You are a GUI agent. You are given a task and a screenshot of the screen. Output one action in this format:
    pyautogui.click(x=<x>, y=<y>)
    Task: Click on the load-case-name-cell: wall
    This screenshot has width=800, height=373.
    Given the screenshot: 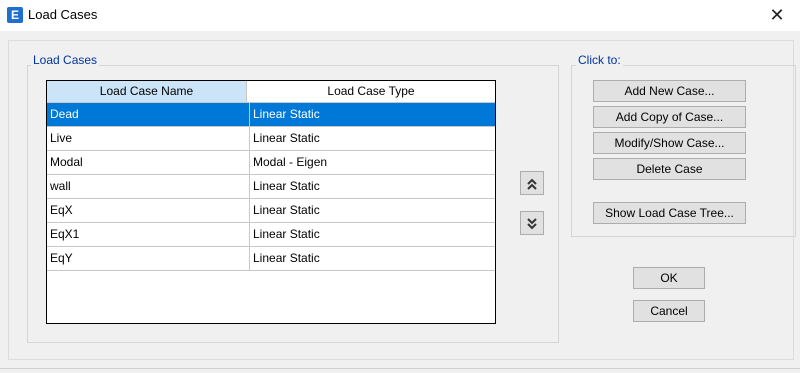 What is the action you would take?
    pyautogui.click(x=148, y=186)
    